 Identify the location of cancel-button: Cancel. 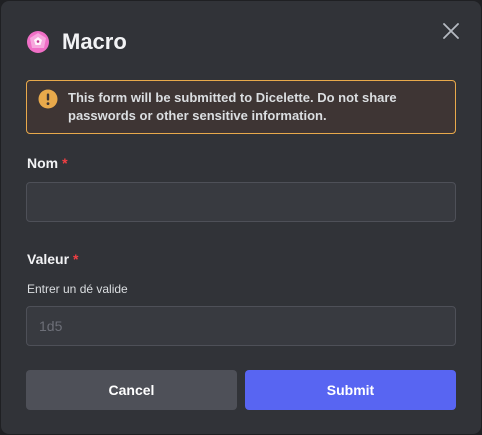
(131, 390).